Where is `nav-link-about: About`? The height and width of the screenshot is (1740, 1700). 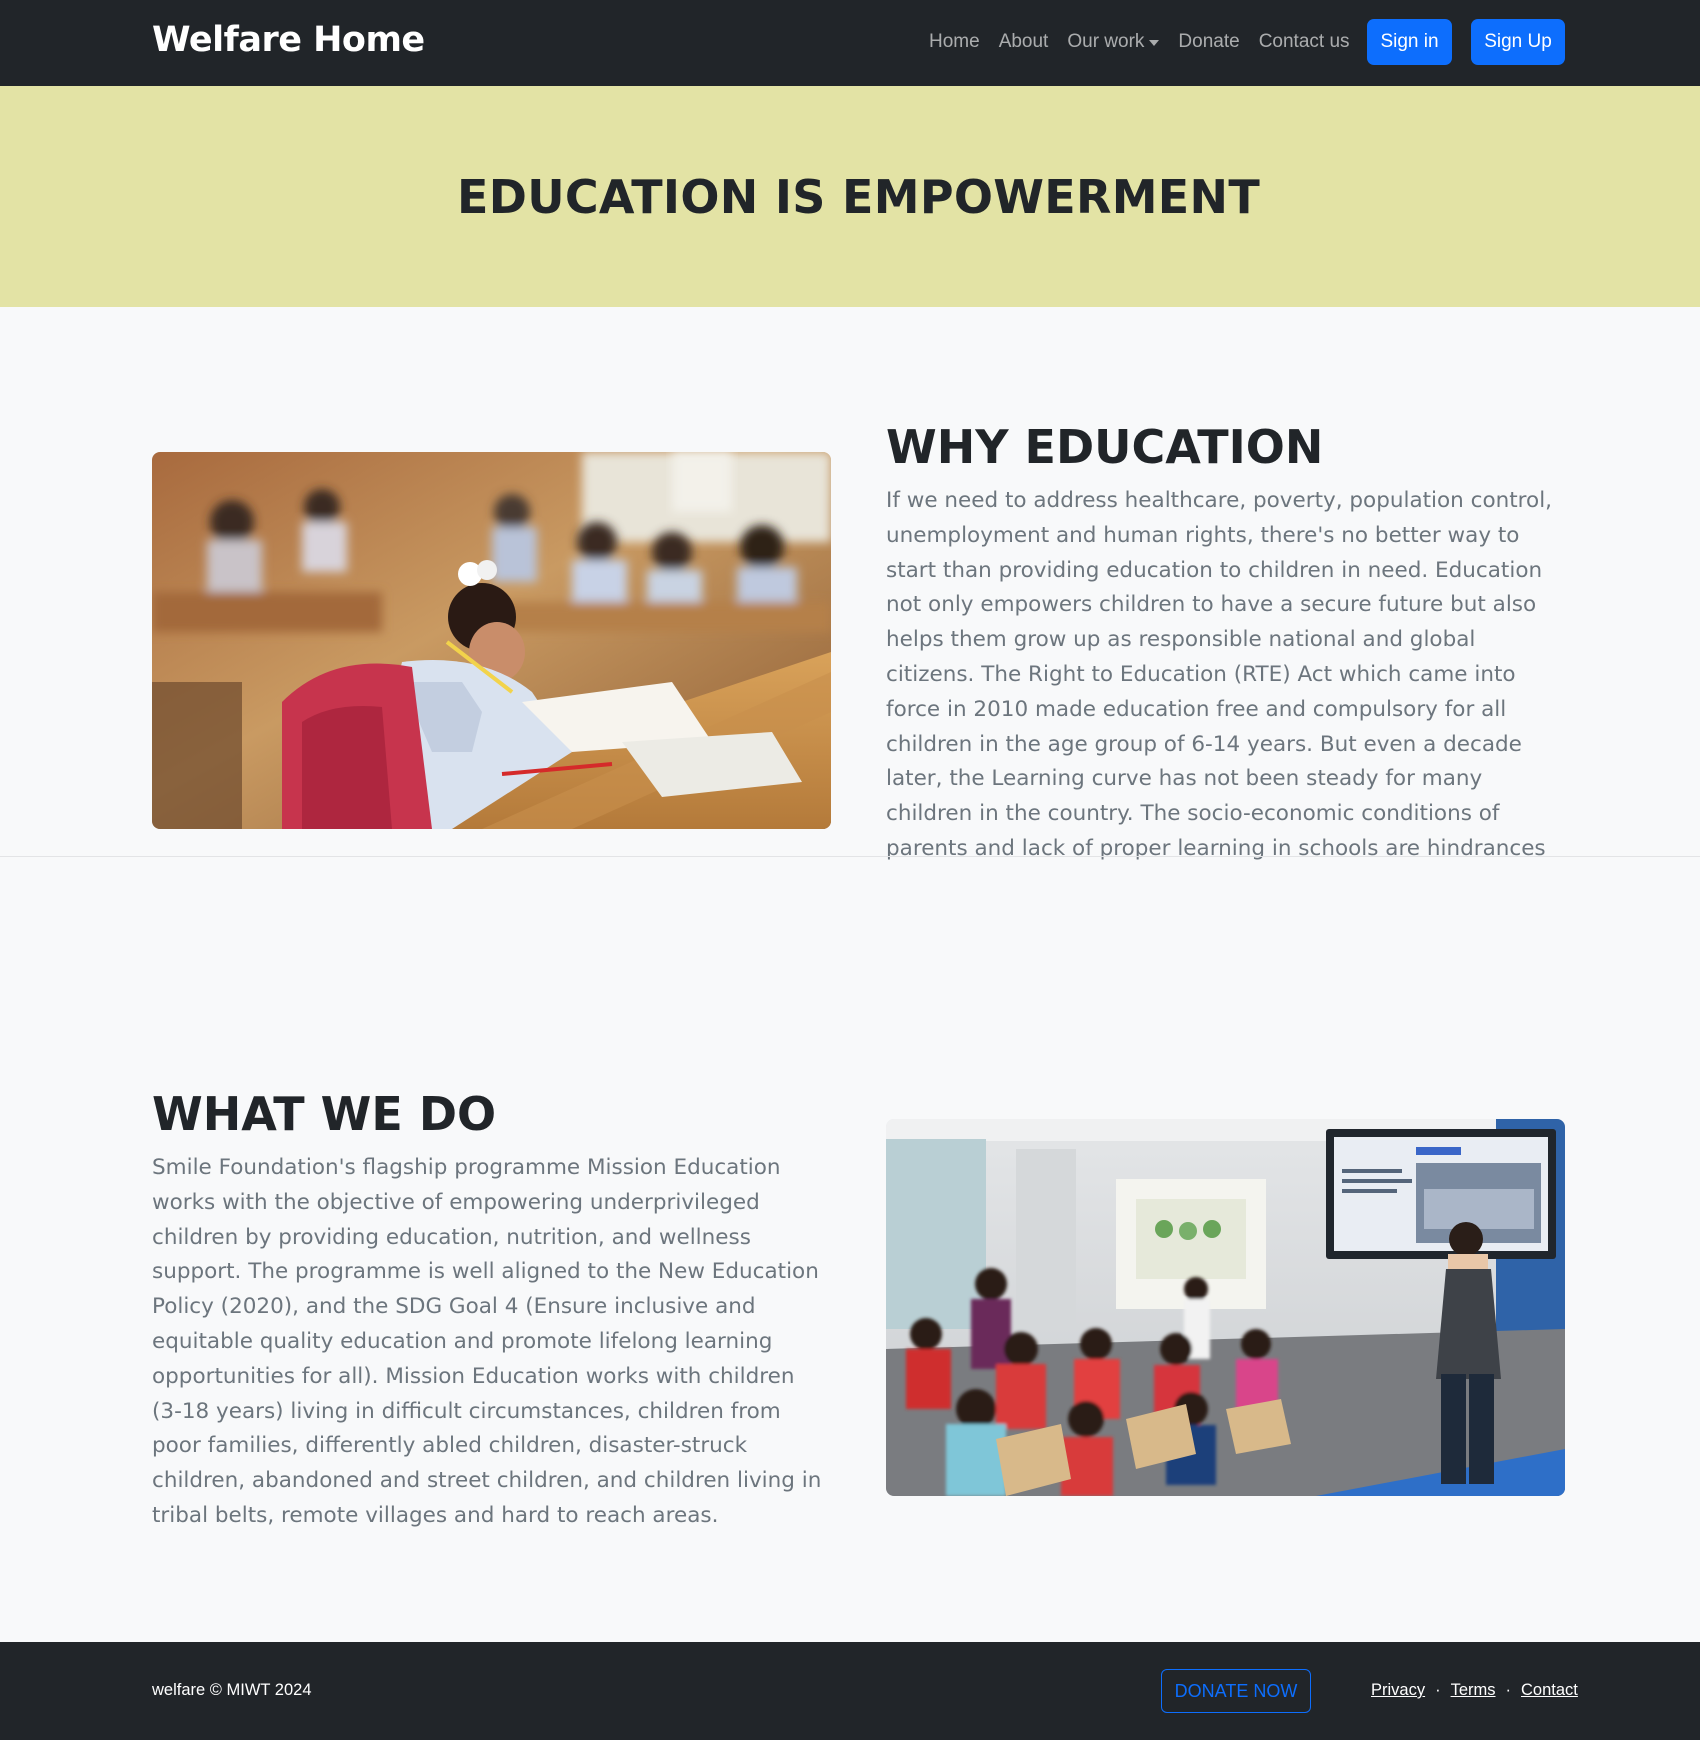 nav-link-about: About is located at coordinates (1024, 42).